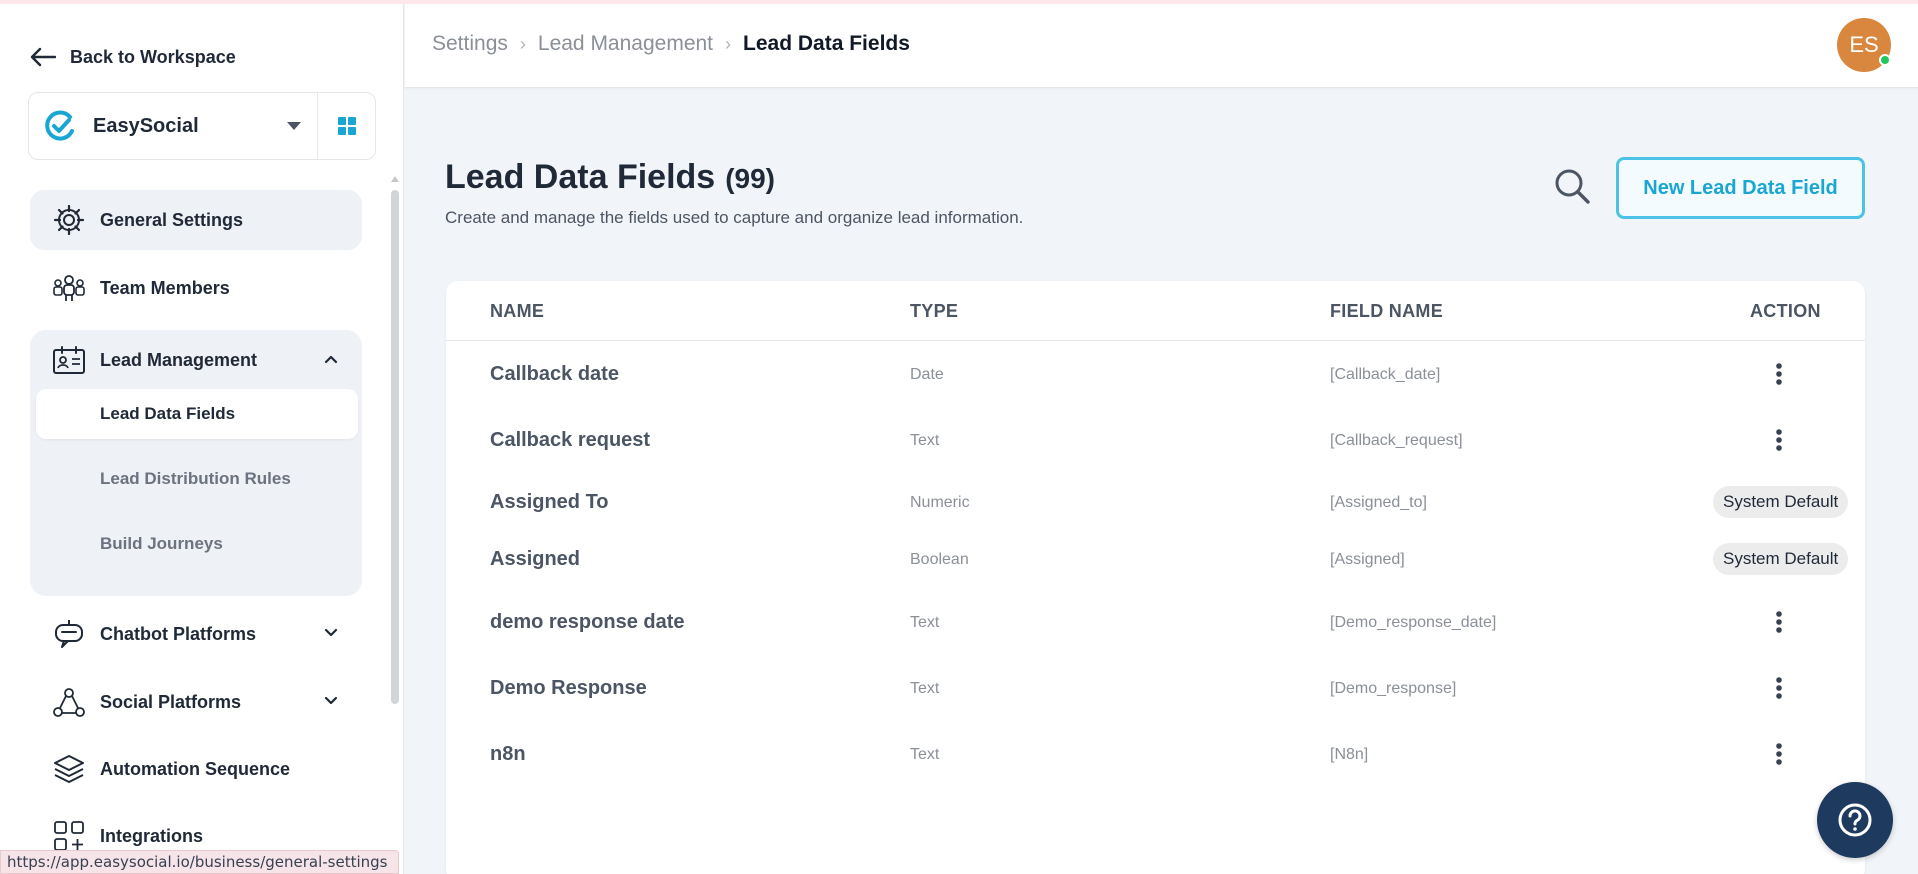 The image size is (1918, 874). I want to click on gear-icon, so click(69, 220).